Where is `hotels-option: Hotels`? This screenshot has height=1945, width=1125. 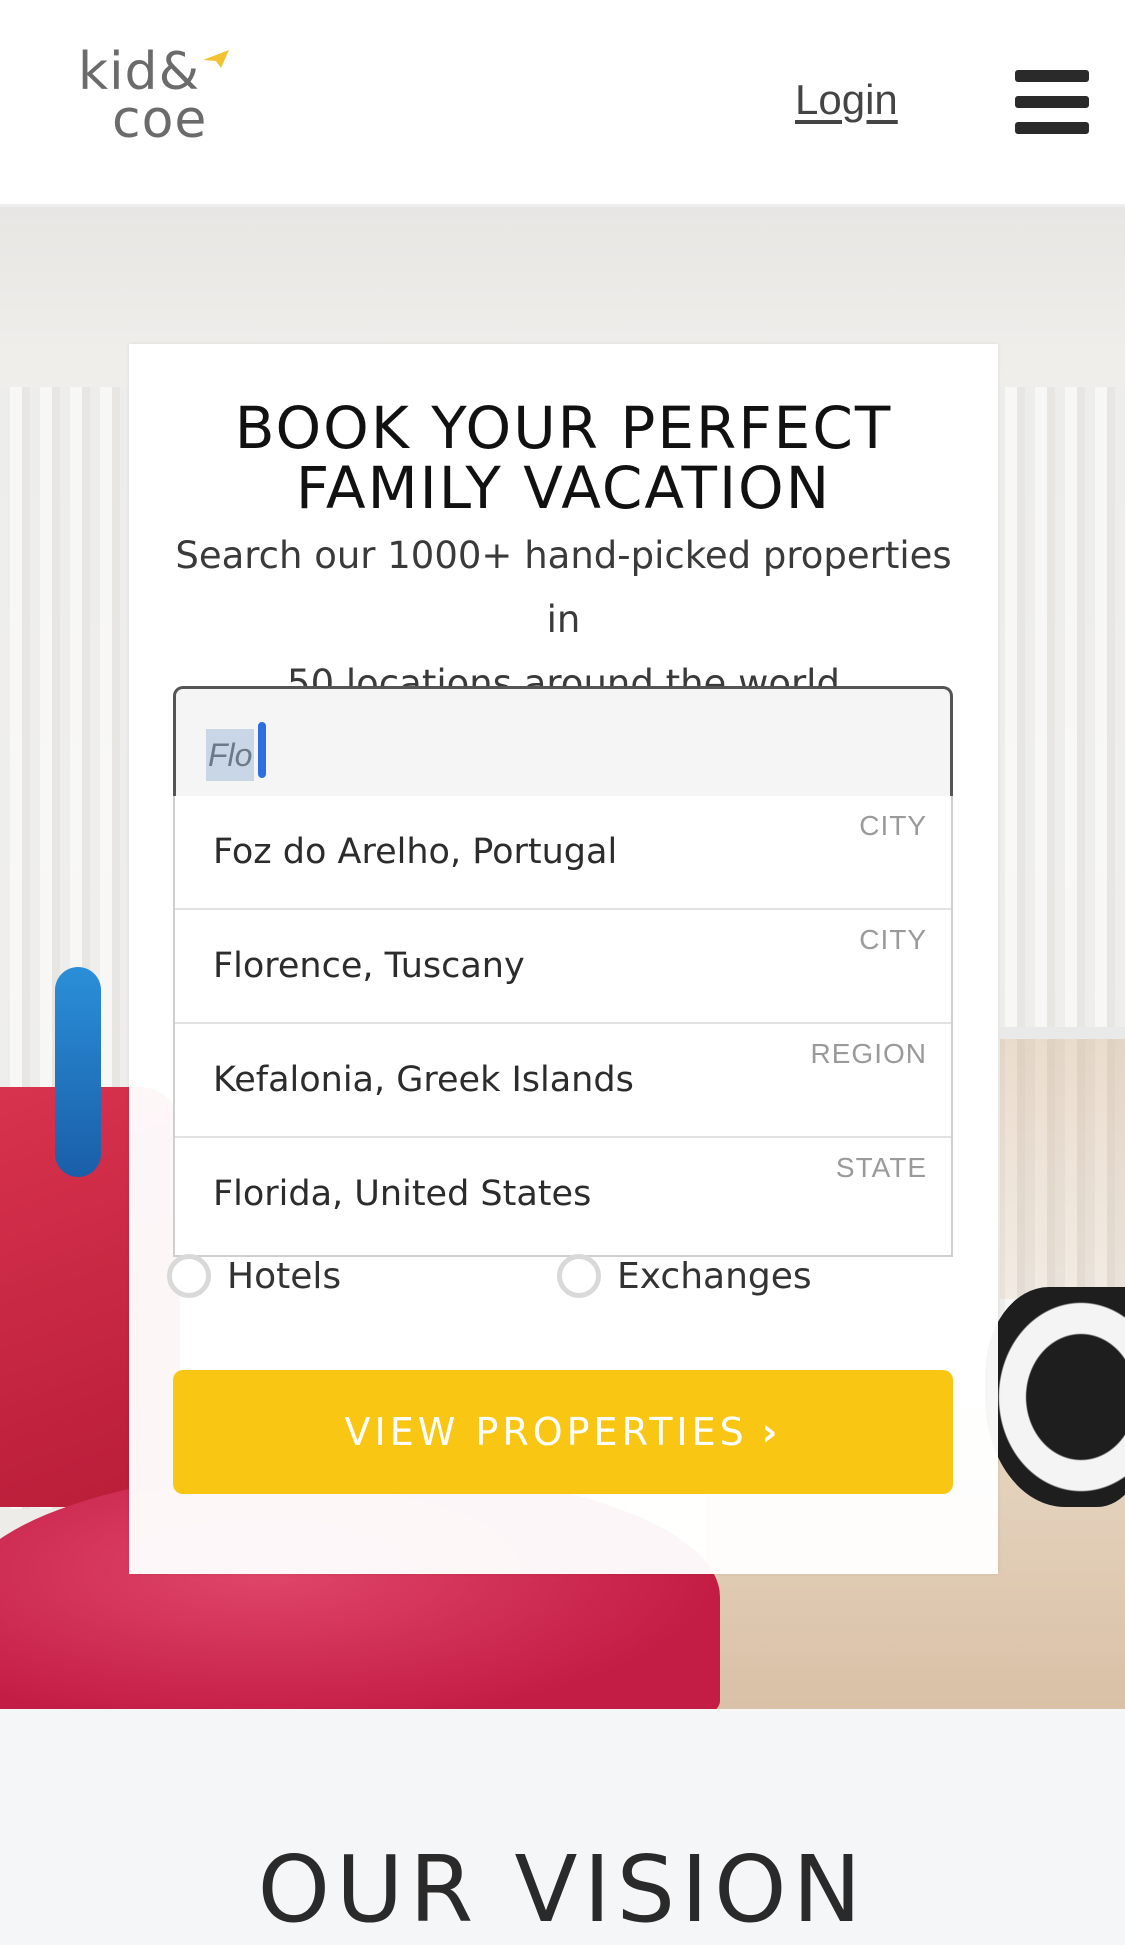 hotels-option: Hotels is located at coordinates (254, 1276).